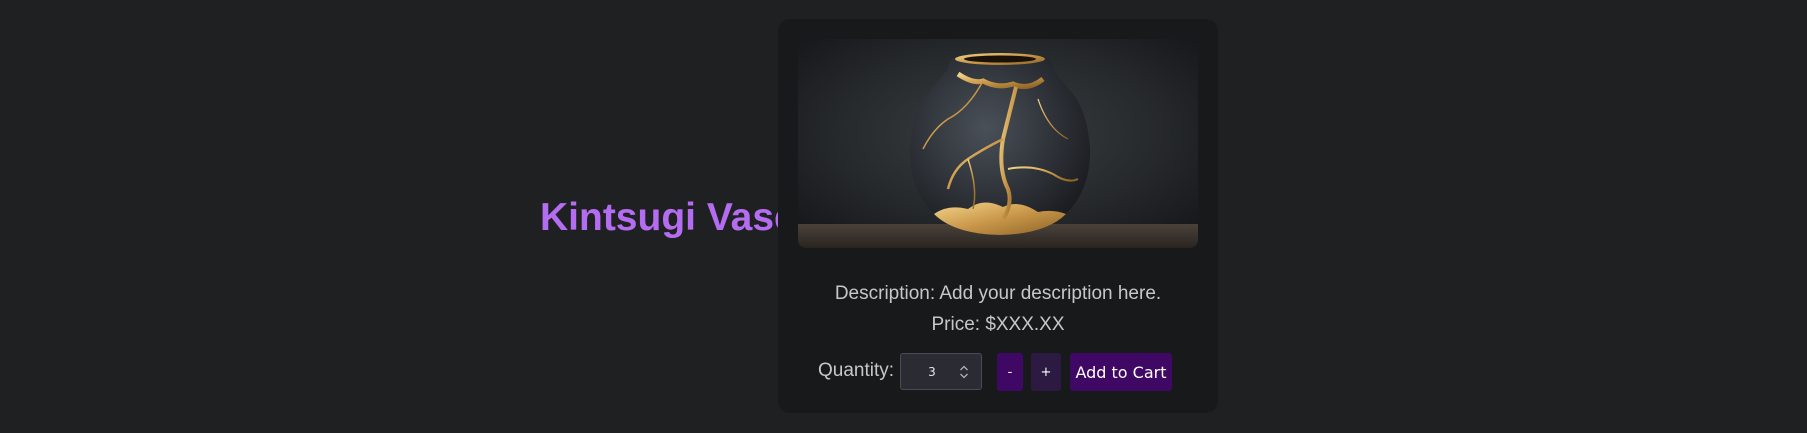  What do you see at coordinates (1046, 372) in the screenshot?
I see `increase-quantity-button: +` at bounding box center [1046, 372].